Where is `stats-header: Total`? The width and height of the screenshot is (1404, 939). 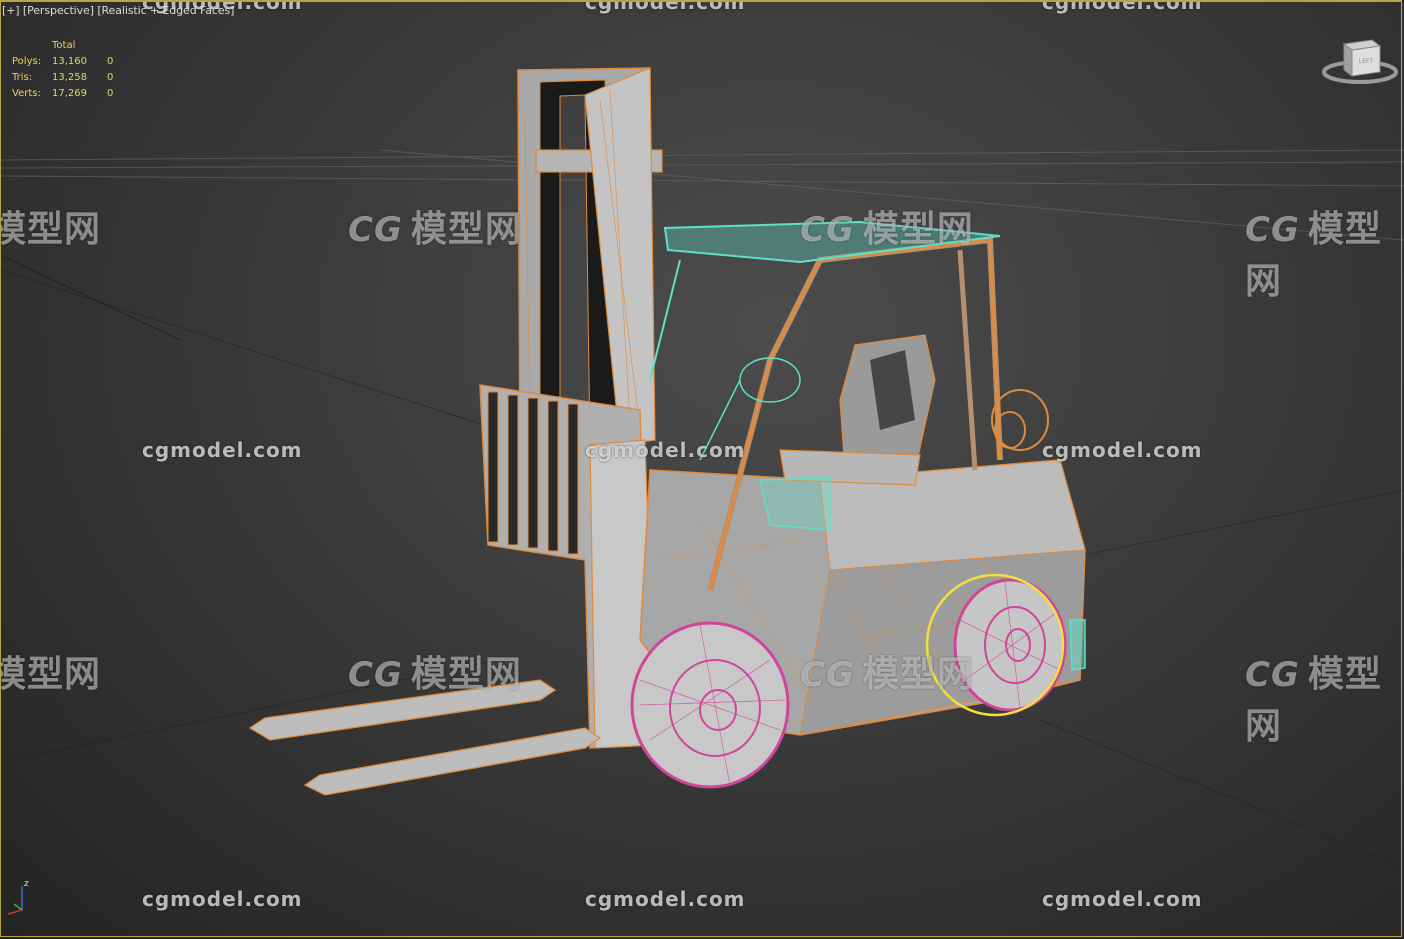 stats-header: Total is located at coordinates (64, 45).